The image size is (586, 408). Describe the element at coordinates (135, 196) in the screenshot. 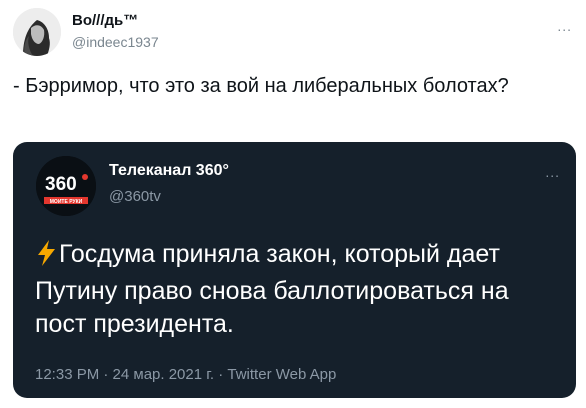

I see `quoted-author-handle: @360tv` at that location.